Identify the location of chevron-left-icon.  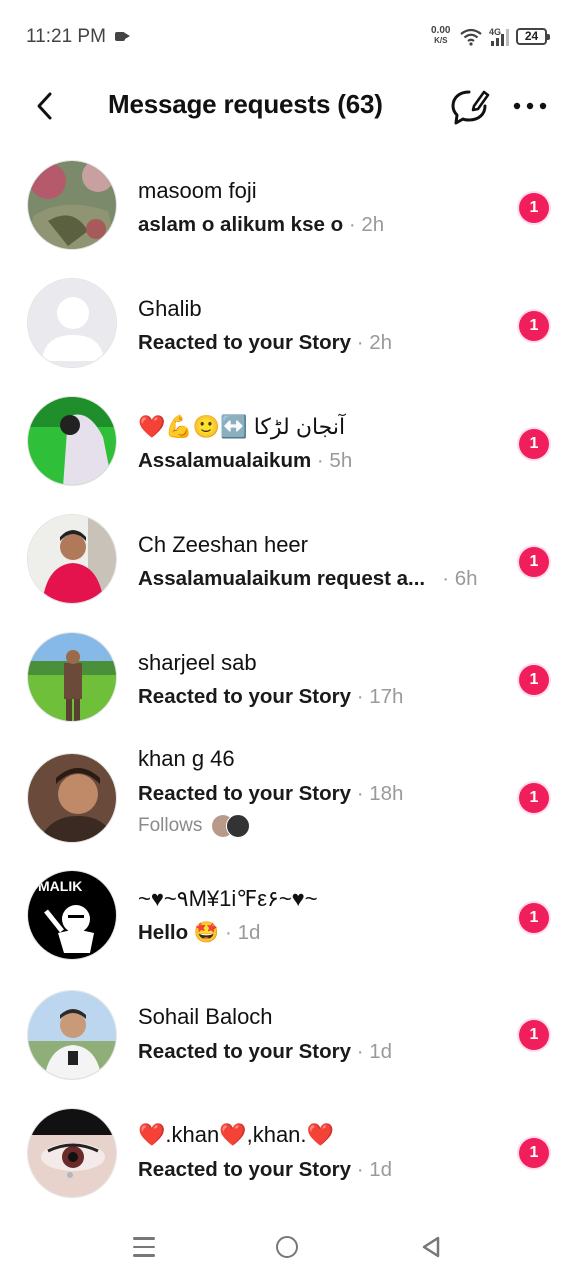
(46, 106).